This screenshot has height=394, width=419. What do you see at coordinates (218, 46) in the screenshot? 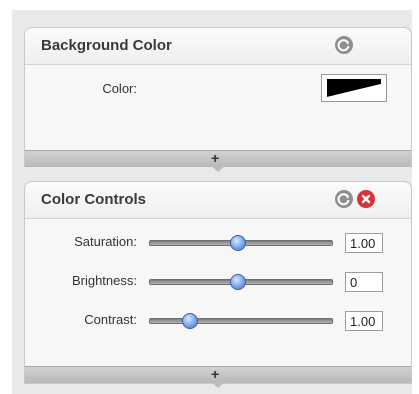
I see `panel-header: Background Color` at bounding box center [218, 46].